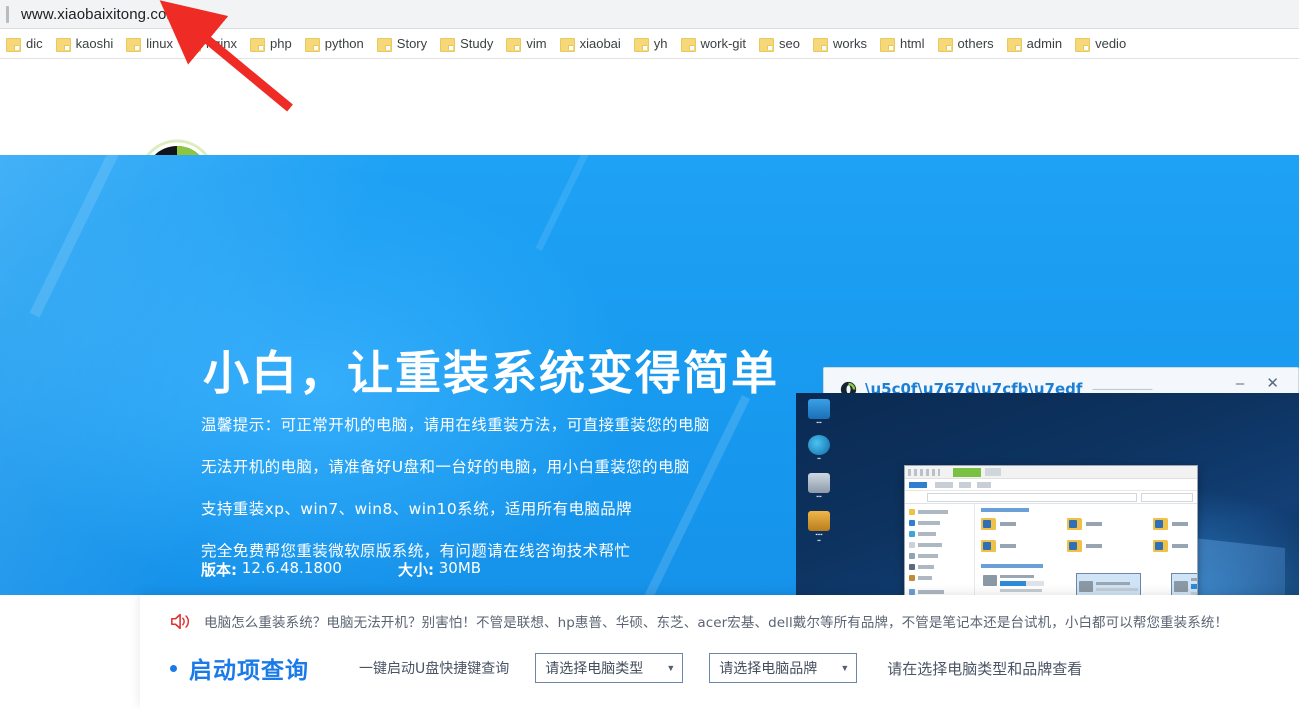 The height and width of the screenshot is (709, 1299). I want to click on windows-desktop: ▪▪▪ ▪▪ ▪▪▪ ▪▪▪▪ ▪▪, so click(1047, 494).